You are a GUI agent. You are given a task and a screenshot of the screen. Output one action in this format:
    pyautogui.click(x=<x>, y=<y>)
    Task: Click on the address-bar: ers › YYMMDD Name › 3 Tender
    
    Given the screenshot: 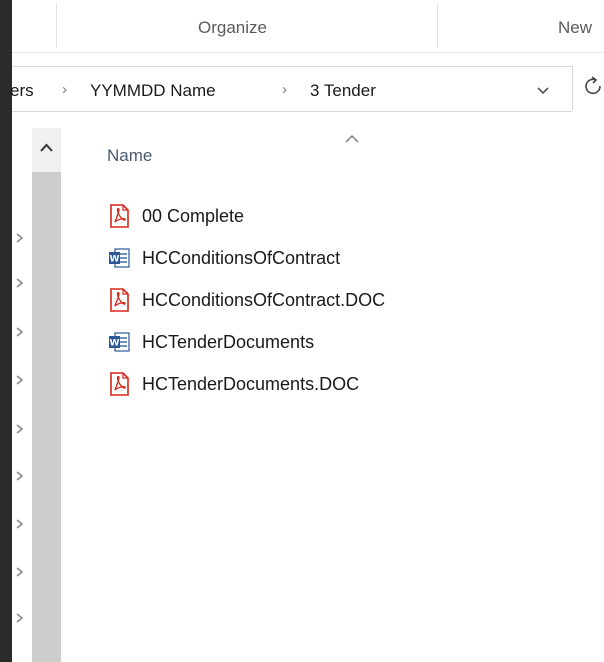 What is the action you would take?
    pyautogui.click(x=307, y=88)
    